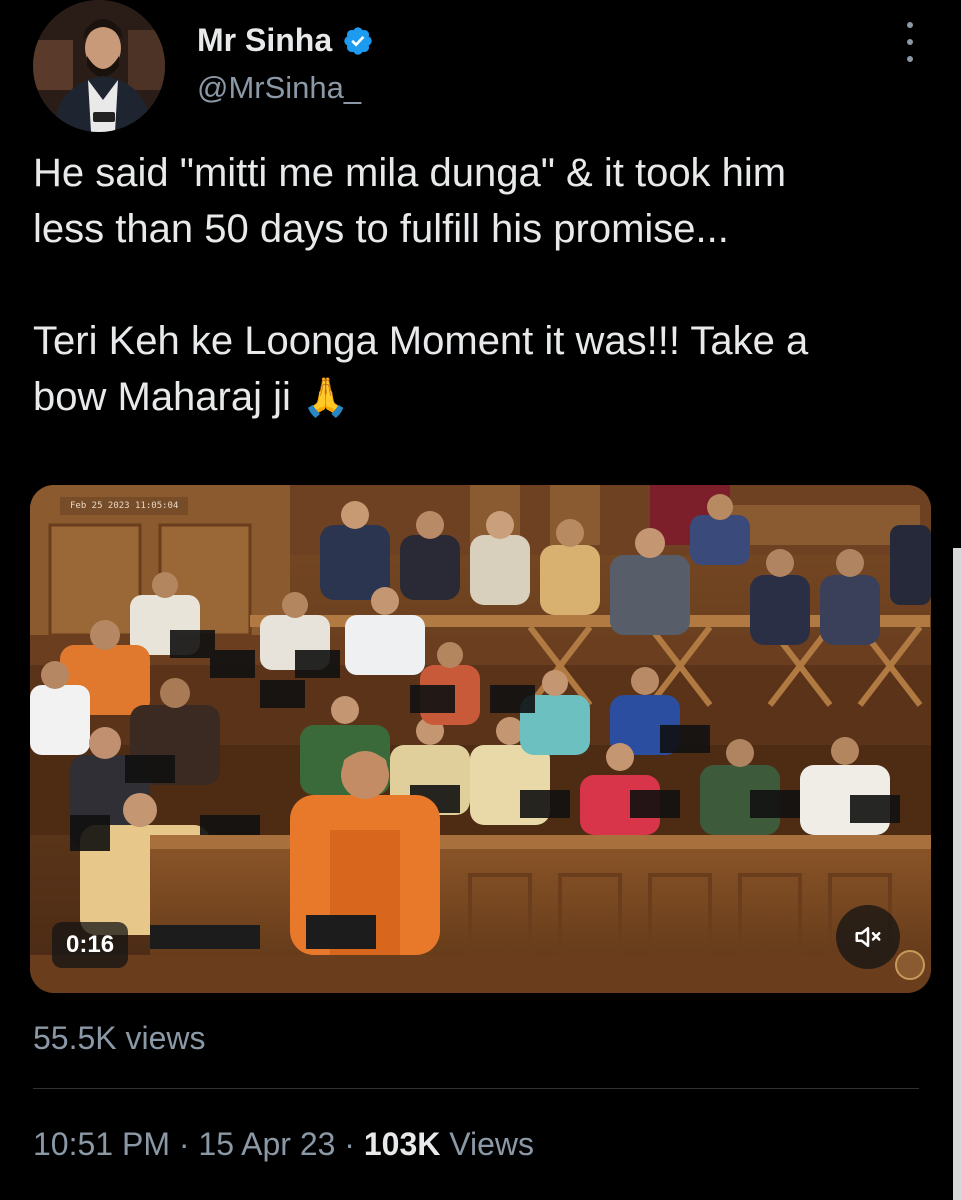 This screenshot has height=1200, width=961. What do you see at coordinates (868, 937) in the screenshot?
I see `speaker-muted-icon` at bounding box center [868, 937].